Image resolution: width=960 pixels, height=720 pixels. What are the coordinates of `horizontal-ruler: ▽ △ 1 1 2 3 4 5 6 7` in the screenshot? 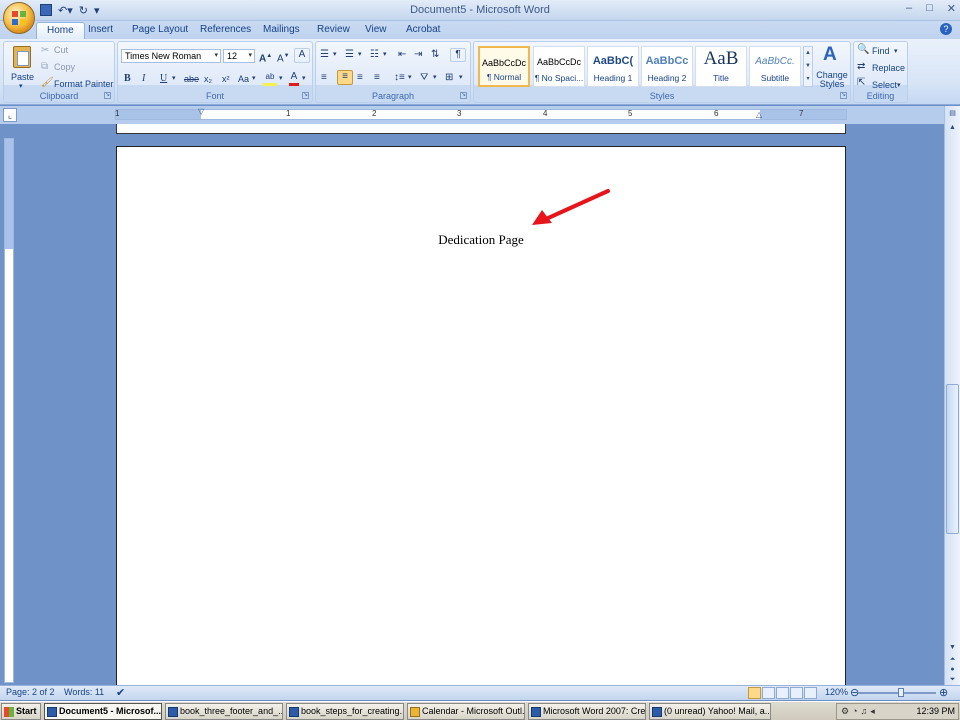 It's located at (481, 113).